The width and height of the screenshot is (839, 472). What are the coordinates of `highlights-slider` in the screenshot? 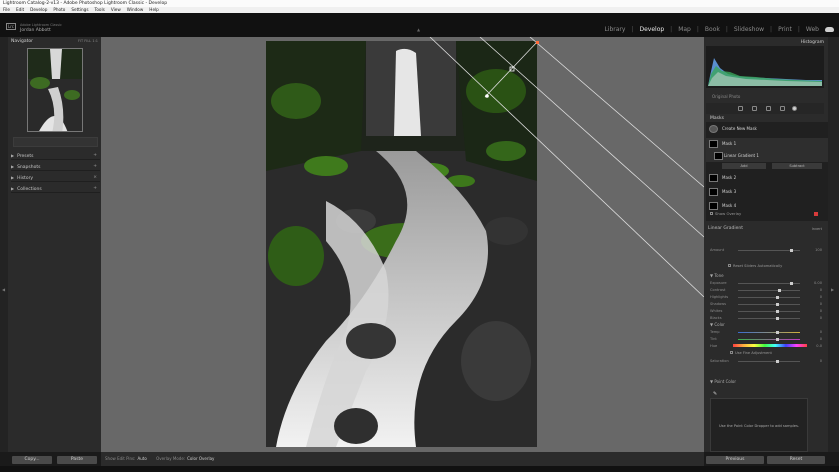 It's located at (769, 297).